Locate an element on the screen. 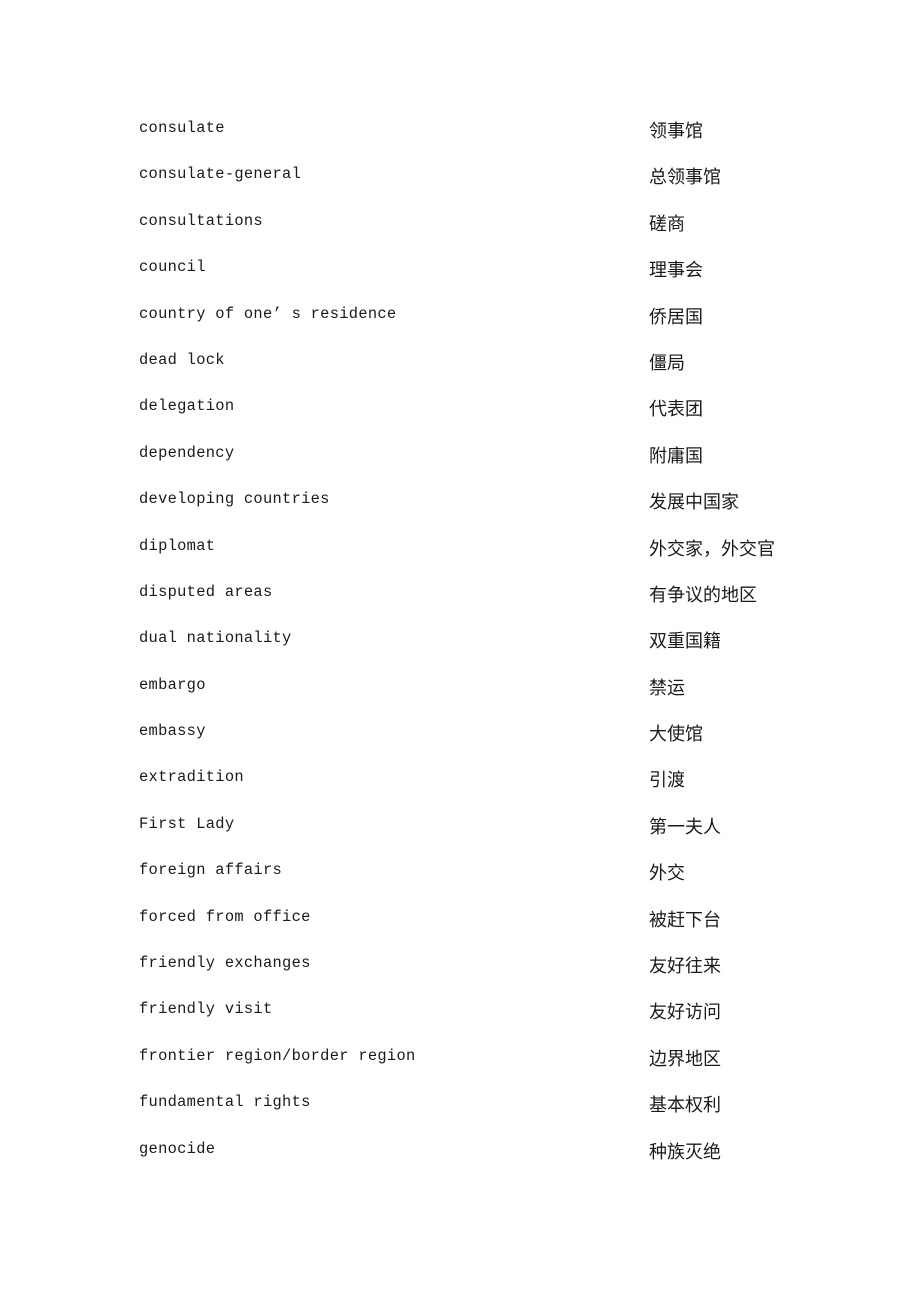 The image size is (920, 1302). chinese-term: 种族灭绝 is located at coordinates (685, 1152).